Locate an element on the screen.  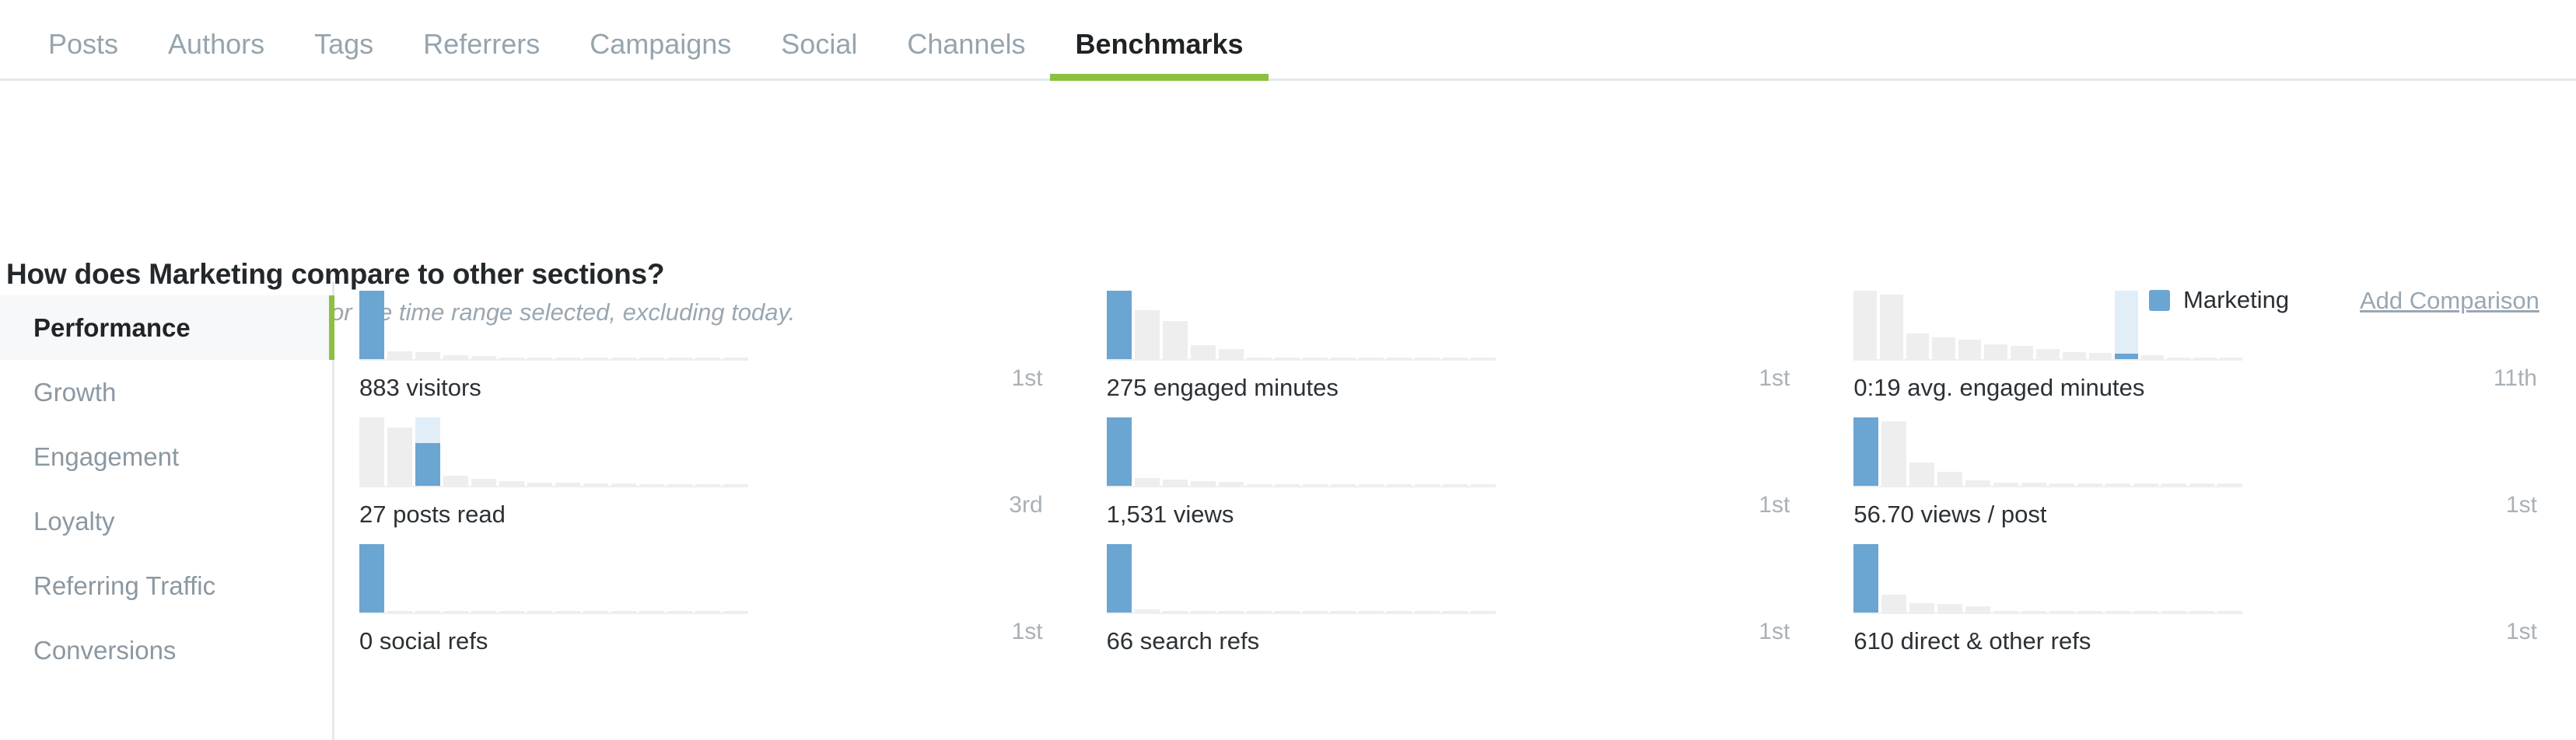
tab-authors: Authors is located at coordinates (216, 54).